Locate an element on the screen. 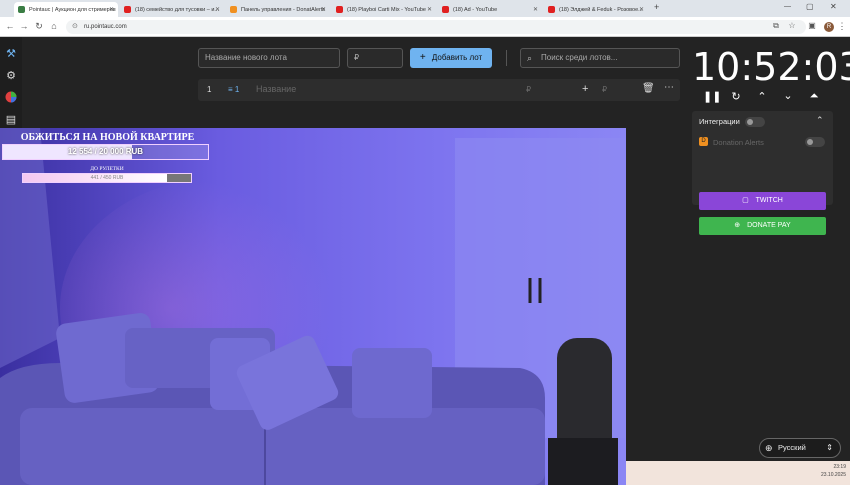  plus-icon: + is located at coordinates (422, 57).